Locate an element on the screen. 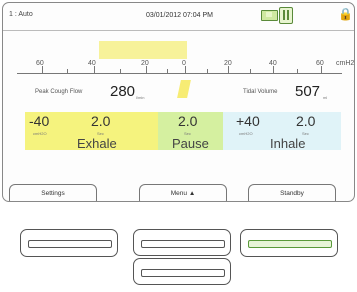 This screenshot has height=292, width=357. pause-name: Pause is located at coordinates (190, 143).